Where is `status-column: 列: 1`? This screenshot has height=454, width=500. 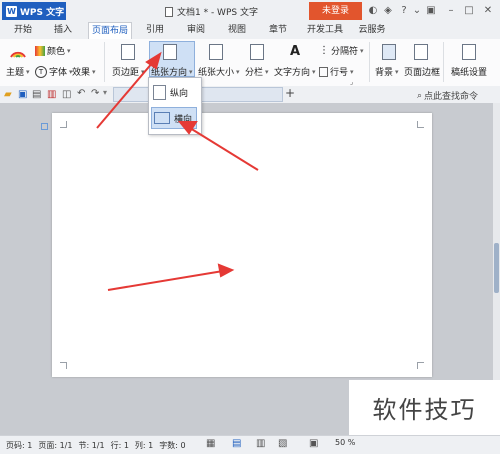
status-column: 列: 1 is located at coordinates (144, 445).